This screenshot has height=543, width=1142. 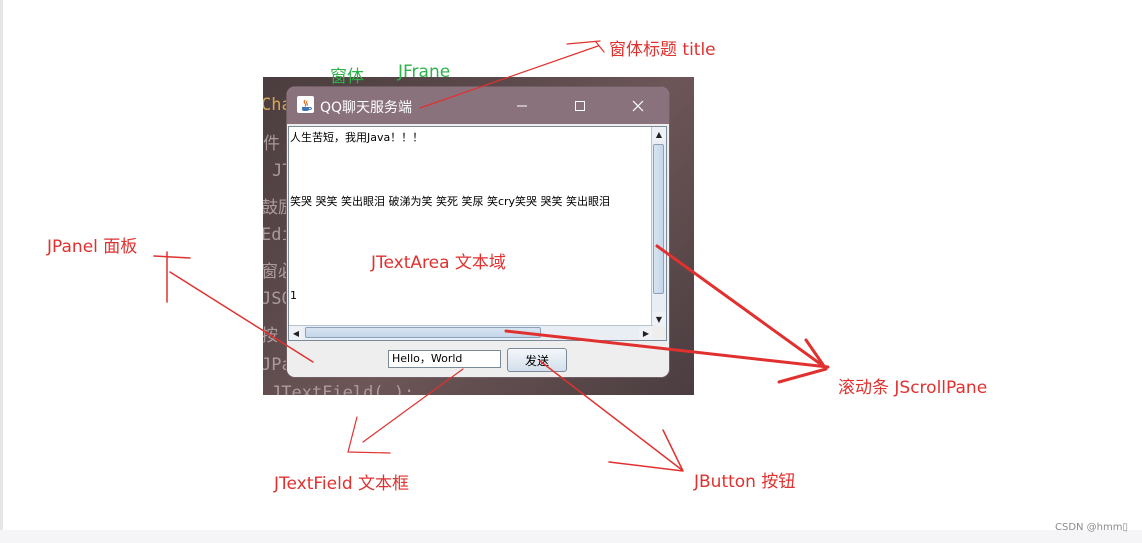 What do you see at coordinates (478, 105) in the screenshot?
I see `window-titlebar: QQ聊天服务端` at bounding box center [478, 105].